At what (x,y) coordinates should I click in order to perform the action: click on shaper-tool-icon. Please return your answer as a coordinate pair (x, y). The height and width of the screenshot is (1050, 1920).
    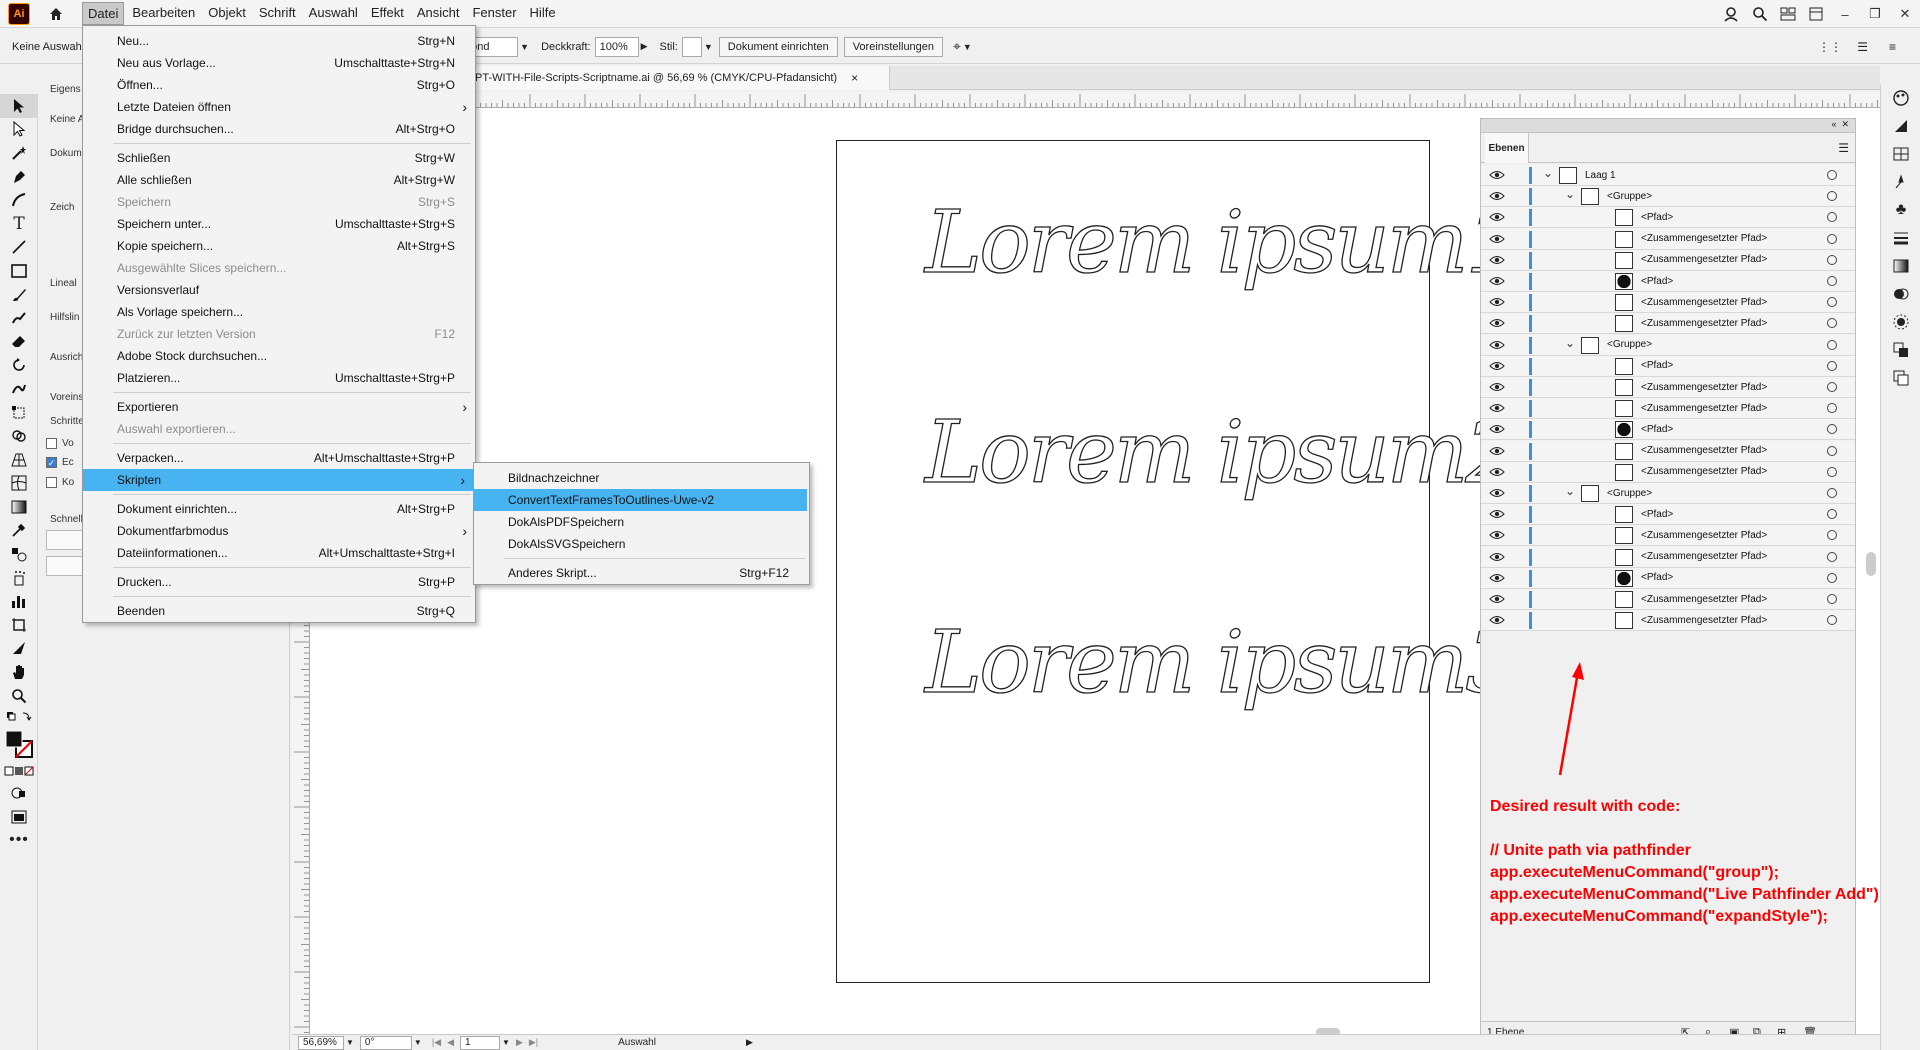
    Looking at the image, I should click on (19, 318).